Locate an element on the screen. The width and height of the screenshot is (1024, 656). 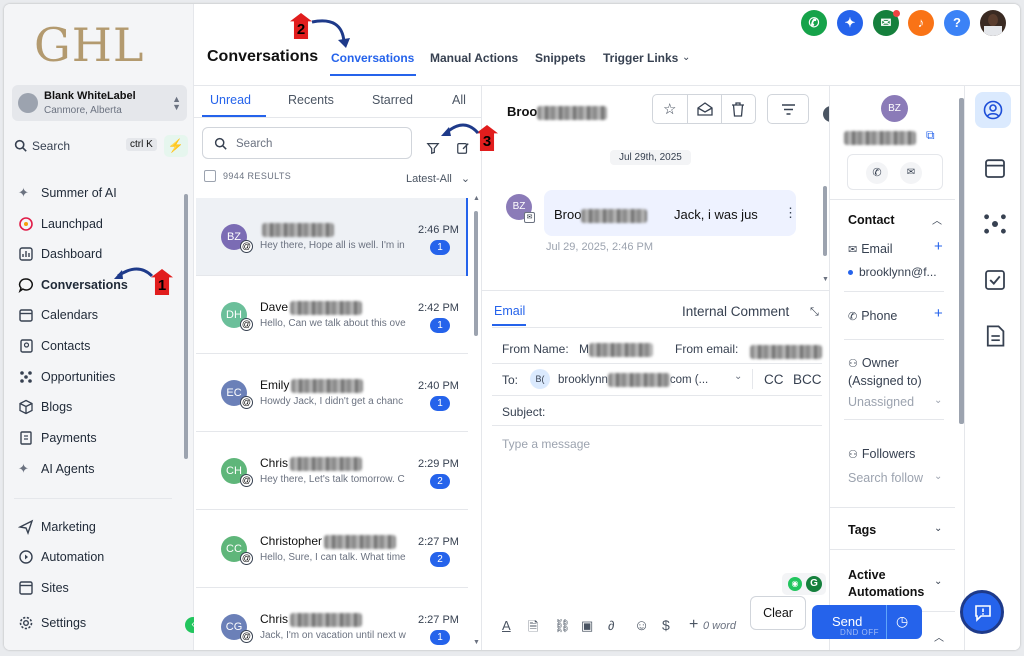
network-icon is located at coordinates (995, 224).